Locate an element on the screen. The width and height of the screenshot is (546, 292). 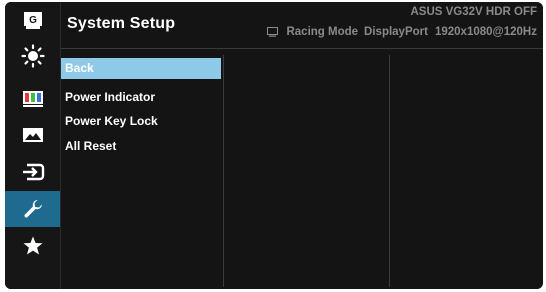
sidebar-item-input-select is located at coordinates (32, 171).